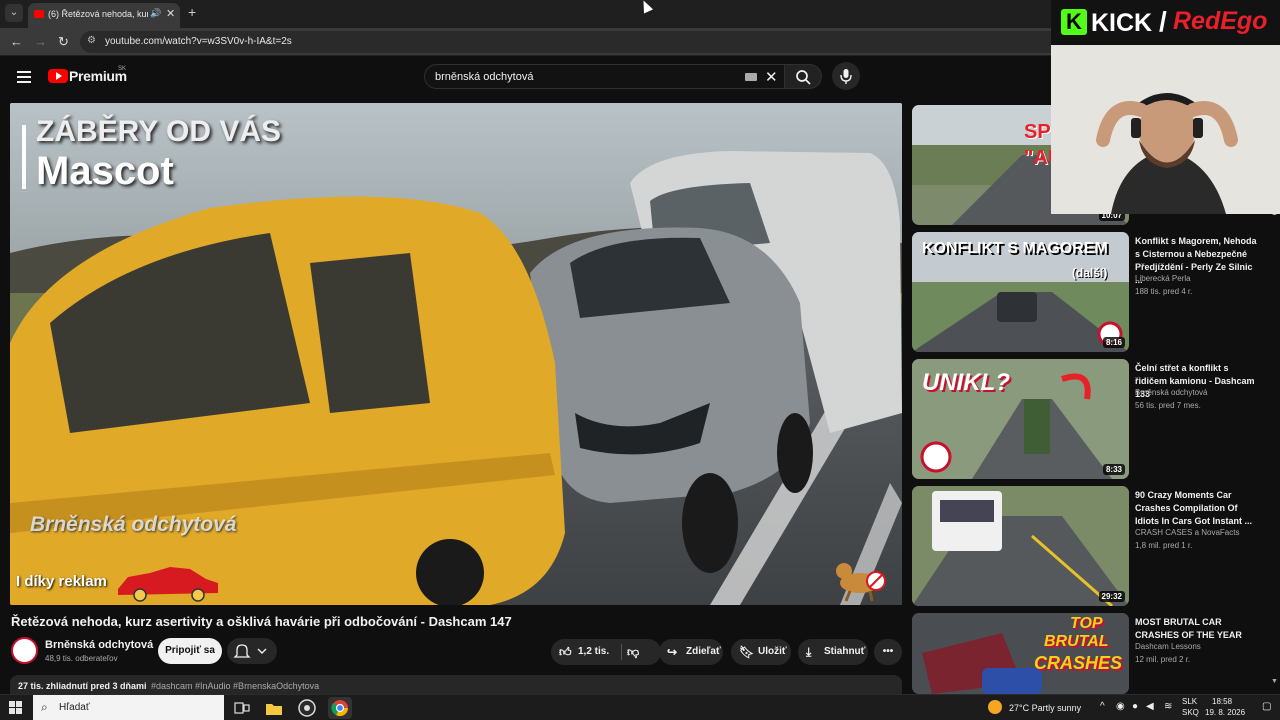  Describe the element at coordinates (58, 76) in the screenshot. I see `youtube-logo-icon` at that location.